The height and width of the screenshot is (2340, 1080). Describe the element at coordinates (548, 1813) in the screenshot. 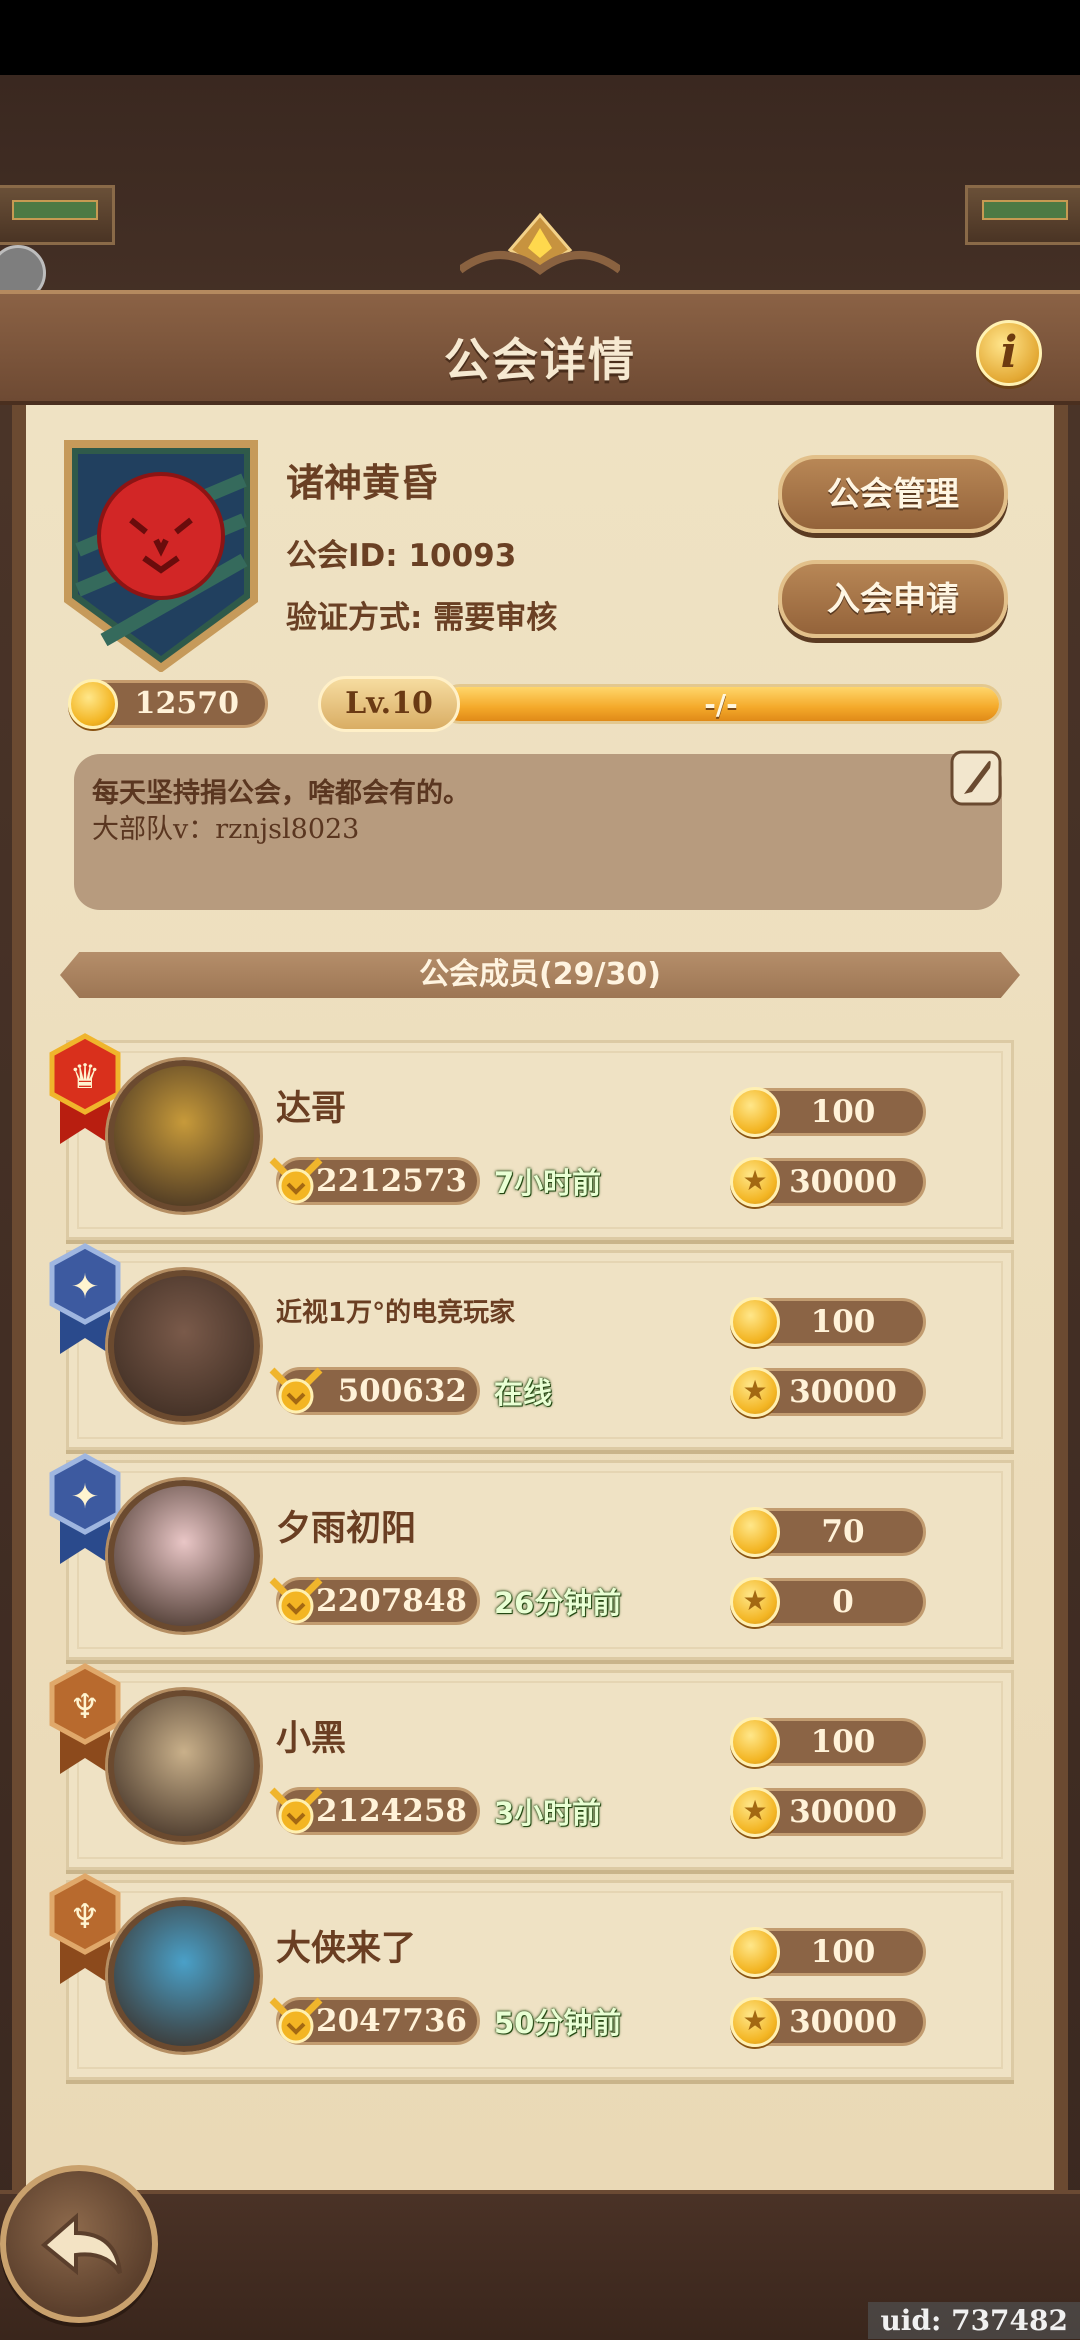

I see `member-last-online: 3小时前` at that location.